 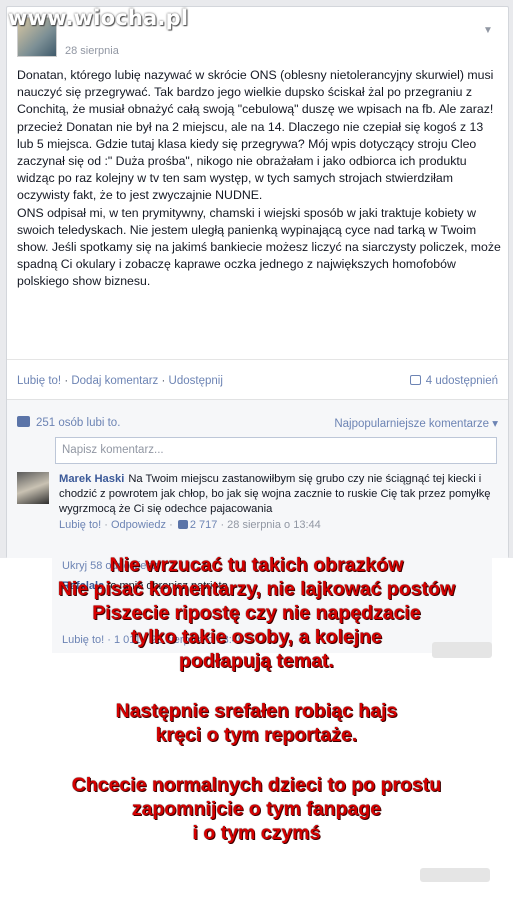 What do you see at coordinates (138, 525) in the screenshot?
I see `comment-reply-button: Odpowiedz` at bounding box center [138, 525].